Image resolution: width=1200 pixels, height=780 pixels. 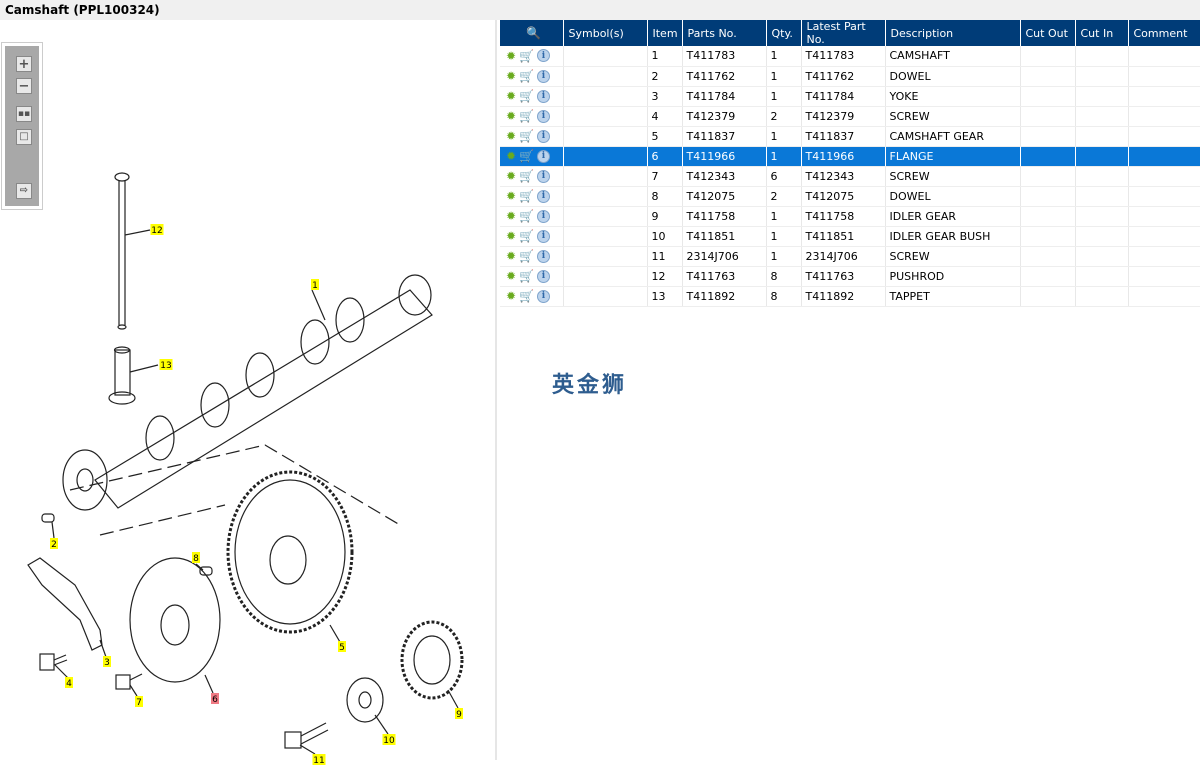 What do you see at coordinates (850, 176) in the screenshot?
I see `table-row: ✹ 🛒 i 7 T412343 6 T412343 SCREW` at bounding box center [850, 176].